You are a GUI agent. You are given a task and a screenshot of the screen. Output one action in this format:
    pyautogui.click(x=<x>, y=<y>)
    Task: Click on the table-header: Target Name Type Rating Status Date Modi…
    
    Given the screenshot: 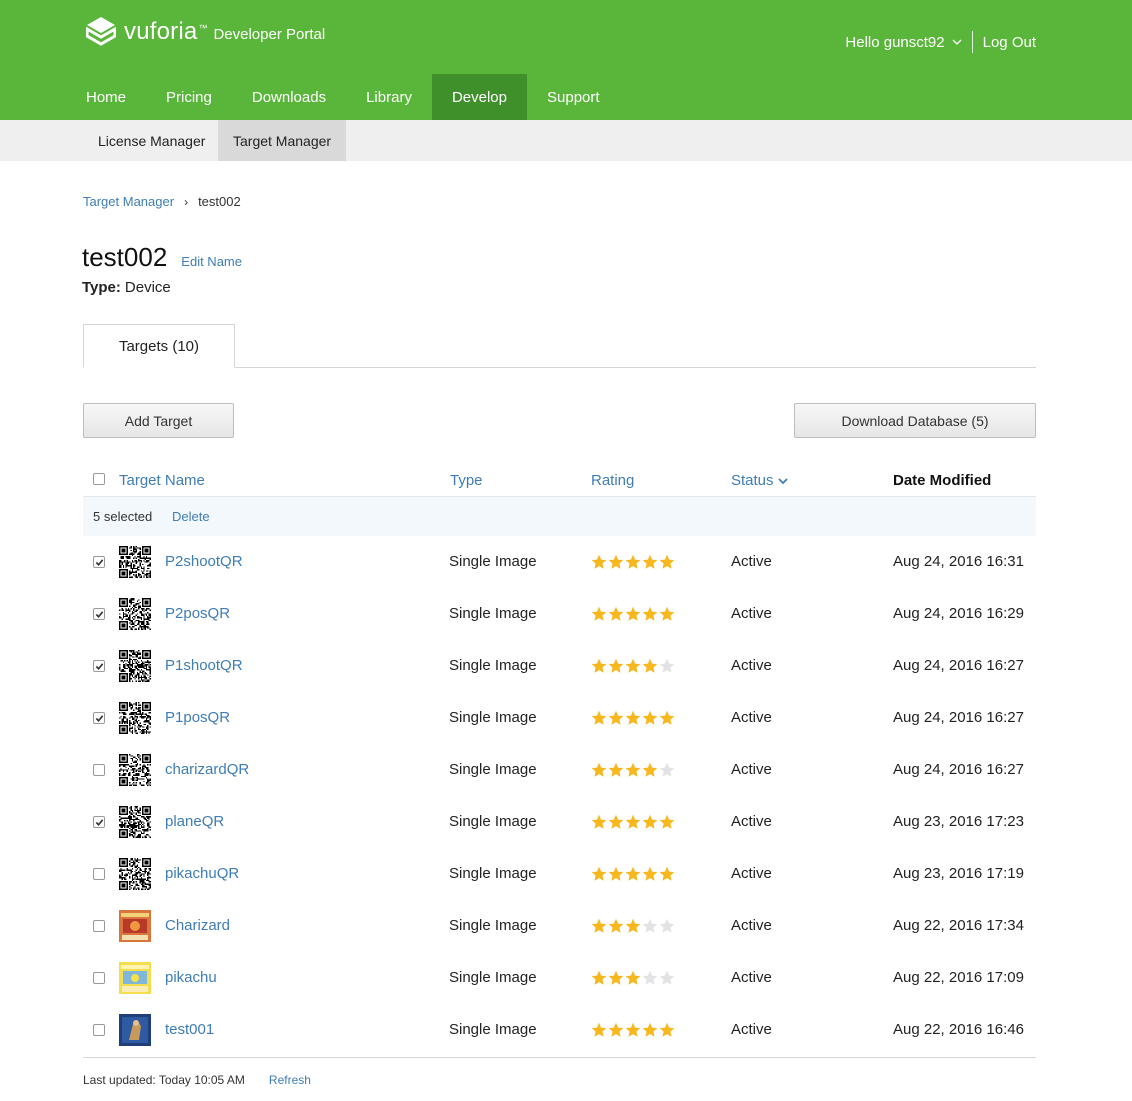 What is the action you would take?
    pyautogui.click(x=559, y=480)
    